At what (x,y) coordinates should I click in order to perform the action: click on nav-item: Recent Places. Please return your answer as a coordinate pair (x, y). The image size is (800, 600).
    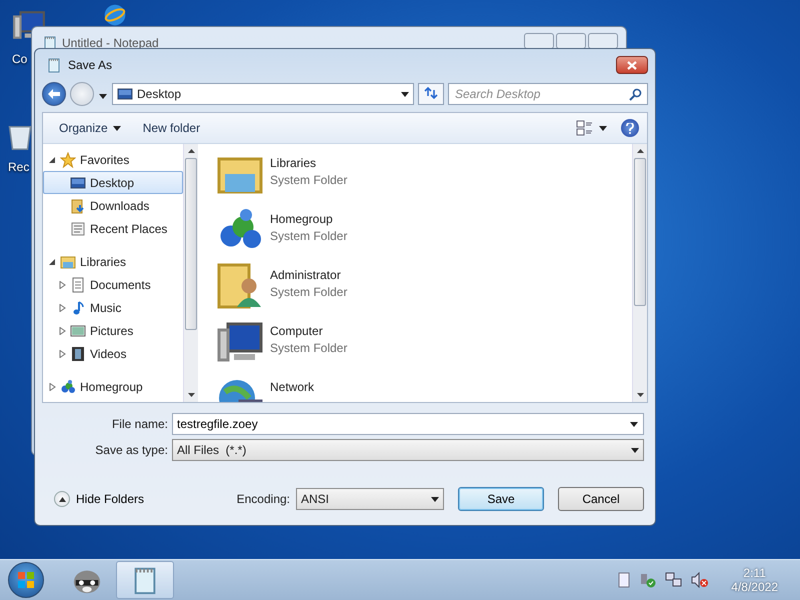
    Looking at the image, I should click on (113, 228).